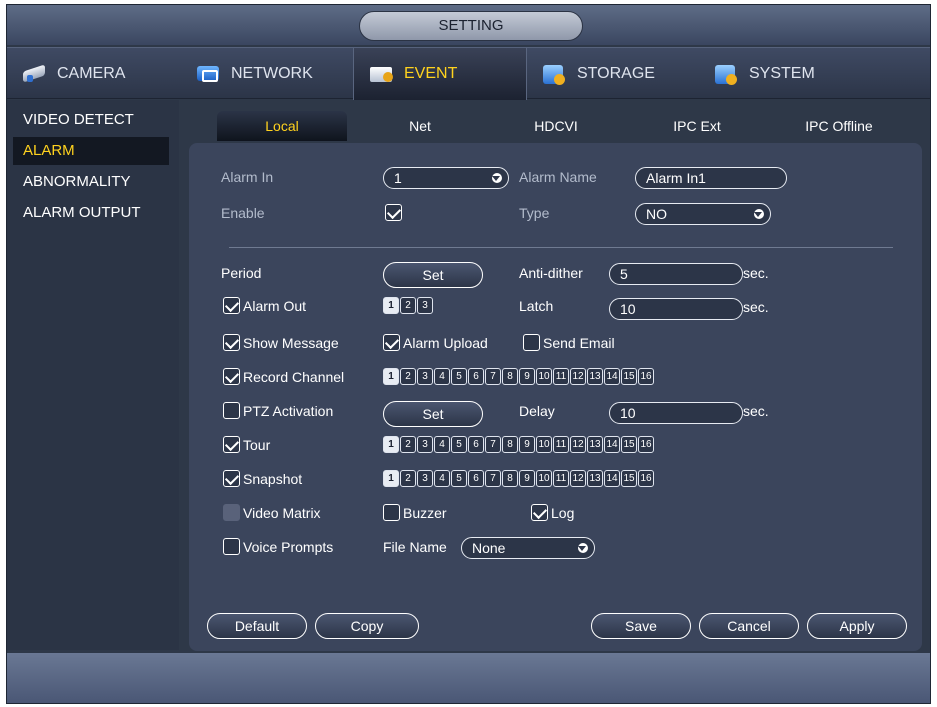 The width and height of the screenshot is (937, 707). Describe the element at coordinates (749, 626) in the screenshot. I see `cancel-button: Cancel` at that location.